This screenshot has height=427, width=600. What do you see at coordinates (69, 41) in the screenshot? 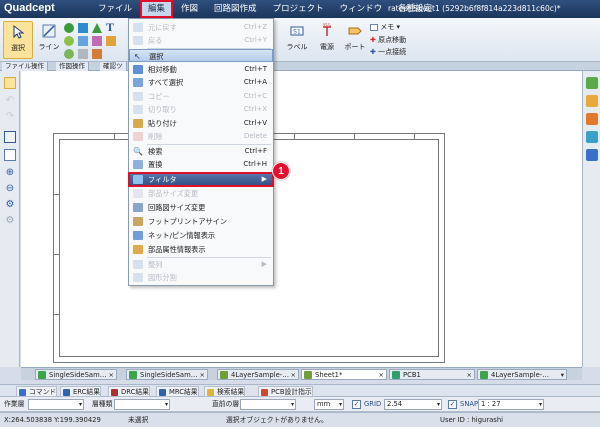
I see `ellipse-icon` at bounding box center [69, 41].